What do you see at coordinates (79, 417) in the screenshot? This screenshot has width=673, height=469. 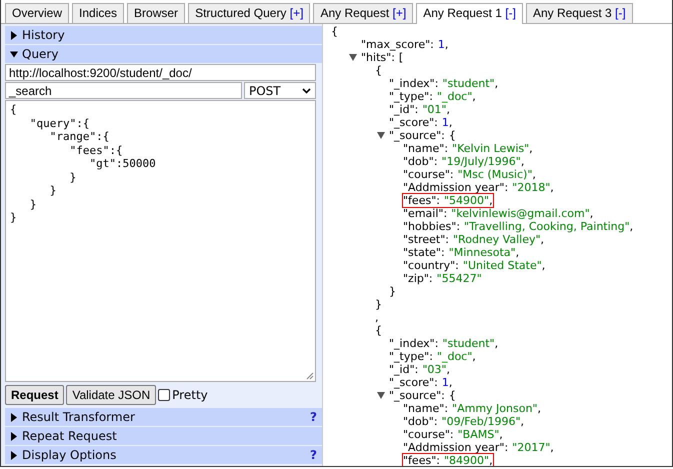 I see `section-title: Result Transformer` at bounding box center [79, 417].